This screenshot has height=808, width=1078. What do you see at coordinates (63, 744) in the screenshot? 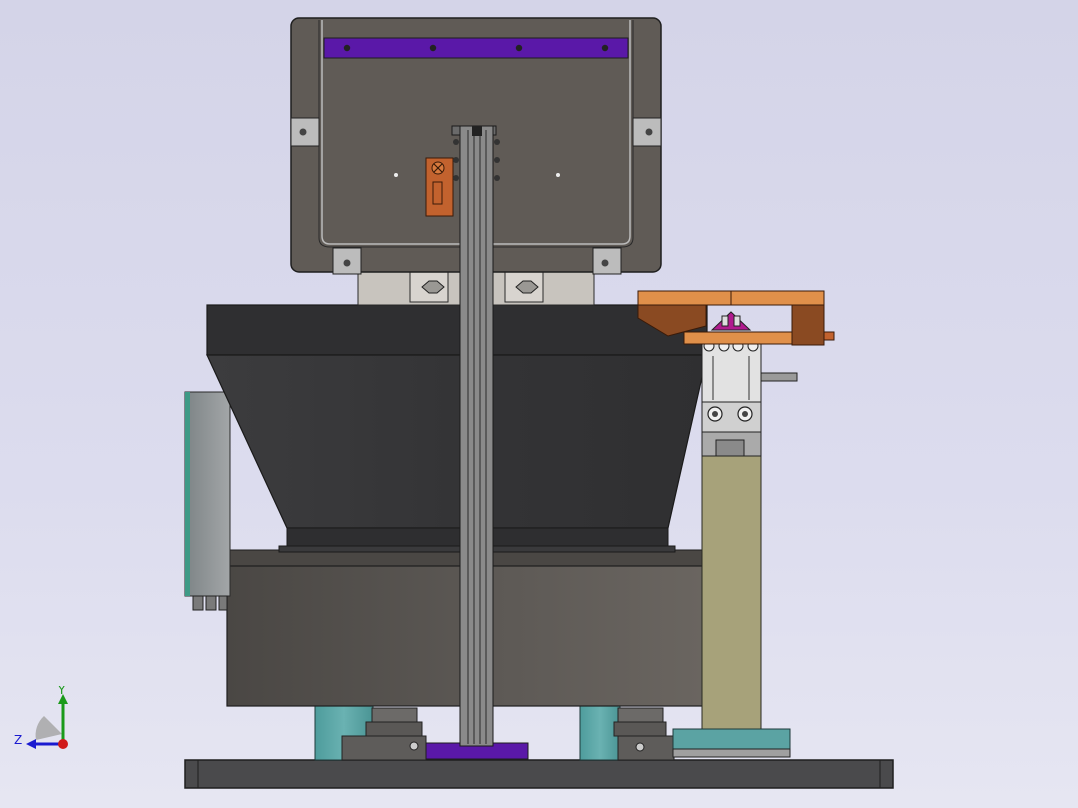
I see `x-axis-dot` at bounding box center [63, 744].